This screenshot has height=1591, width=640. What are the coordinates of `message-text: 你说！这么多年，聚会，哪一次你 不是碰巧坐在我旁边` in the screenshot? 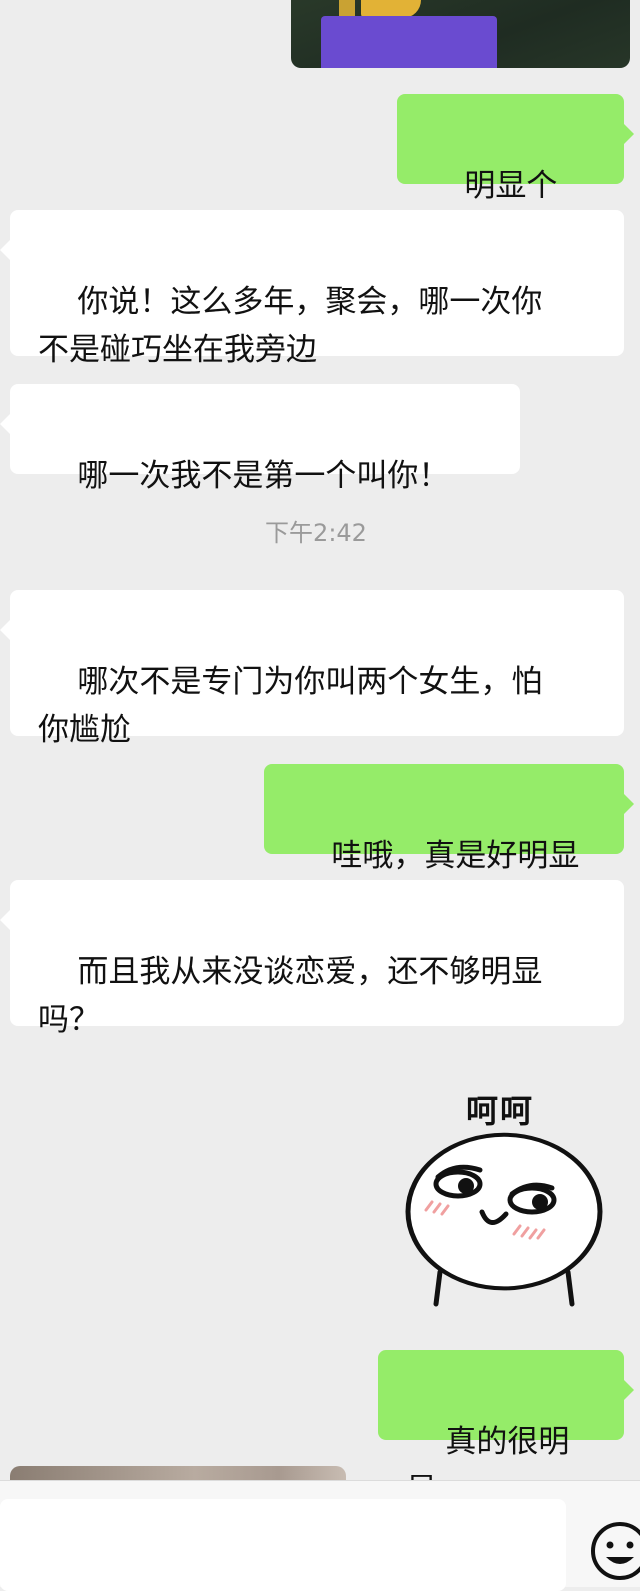 It's located at (290, 326).